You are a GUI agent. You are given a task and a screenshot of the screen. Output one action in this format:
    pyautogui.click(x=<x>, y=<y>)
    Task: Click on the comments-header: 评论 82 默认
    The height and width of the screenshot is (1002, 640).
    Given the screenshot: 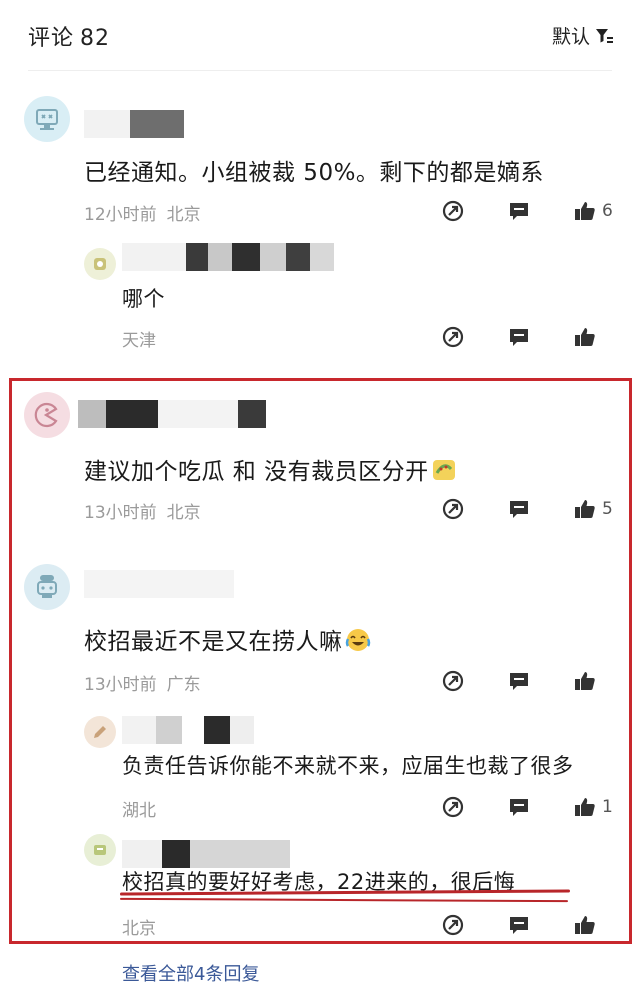 What is the action you would take?
    pyautogui.click(x=320, y=35)
    